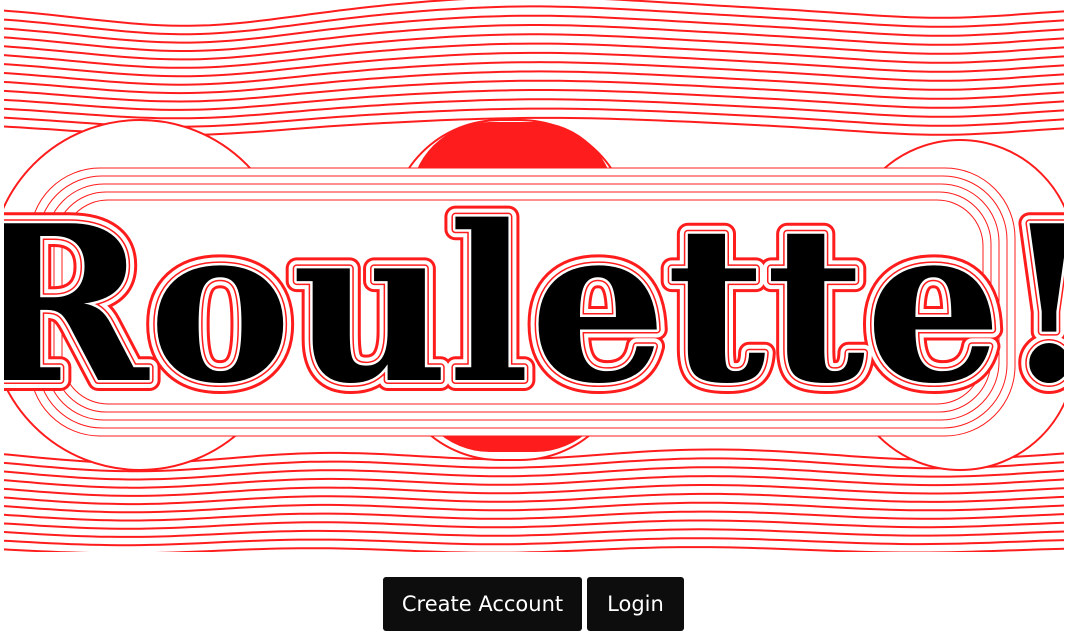 Image resolution: width=1069 pixels, height=637 pixels. I want to click on auth-actions: Create Account Login, so click(534, 604).